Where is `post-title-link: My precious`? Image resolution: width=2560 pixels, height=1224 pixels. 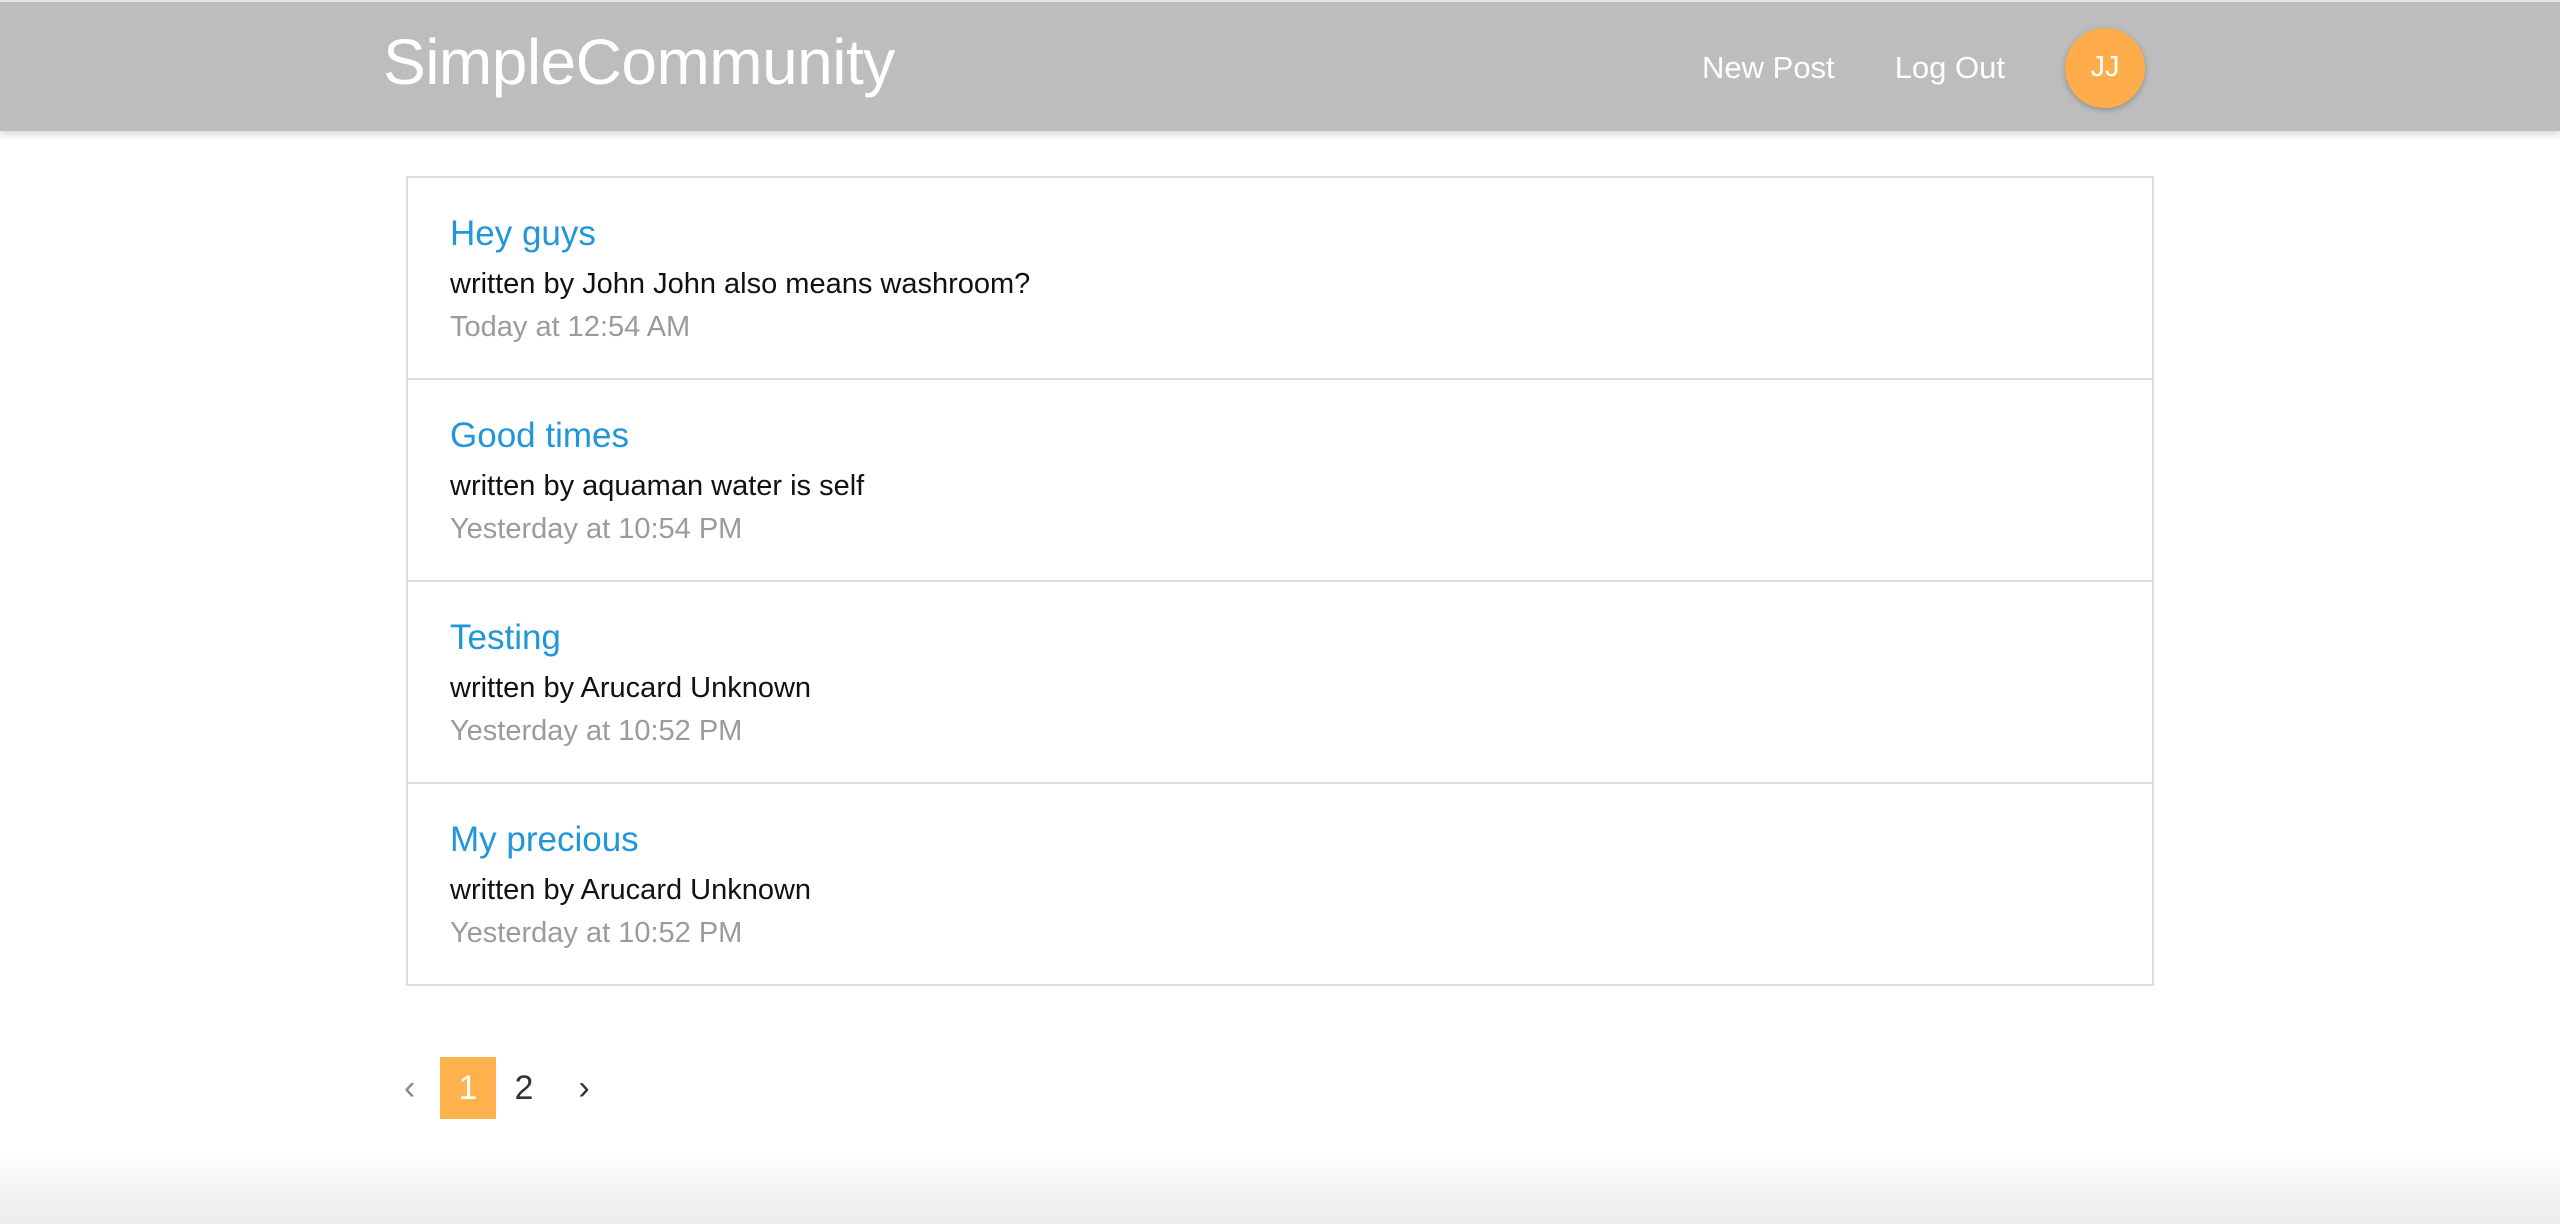 post-title-link: My precious is located at coordinates (544, 839).